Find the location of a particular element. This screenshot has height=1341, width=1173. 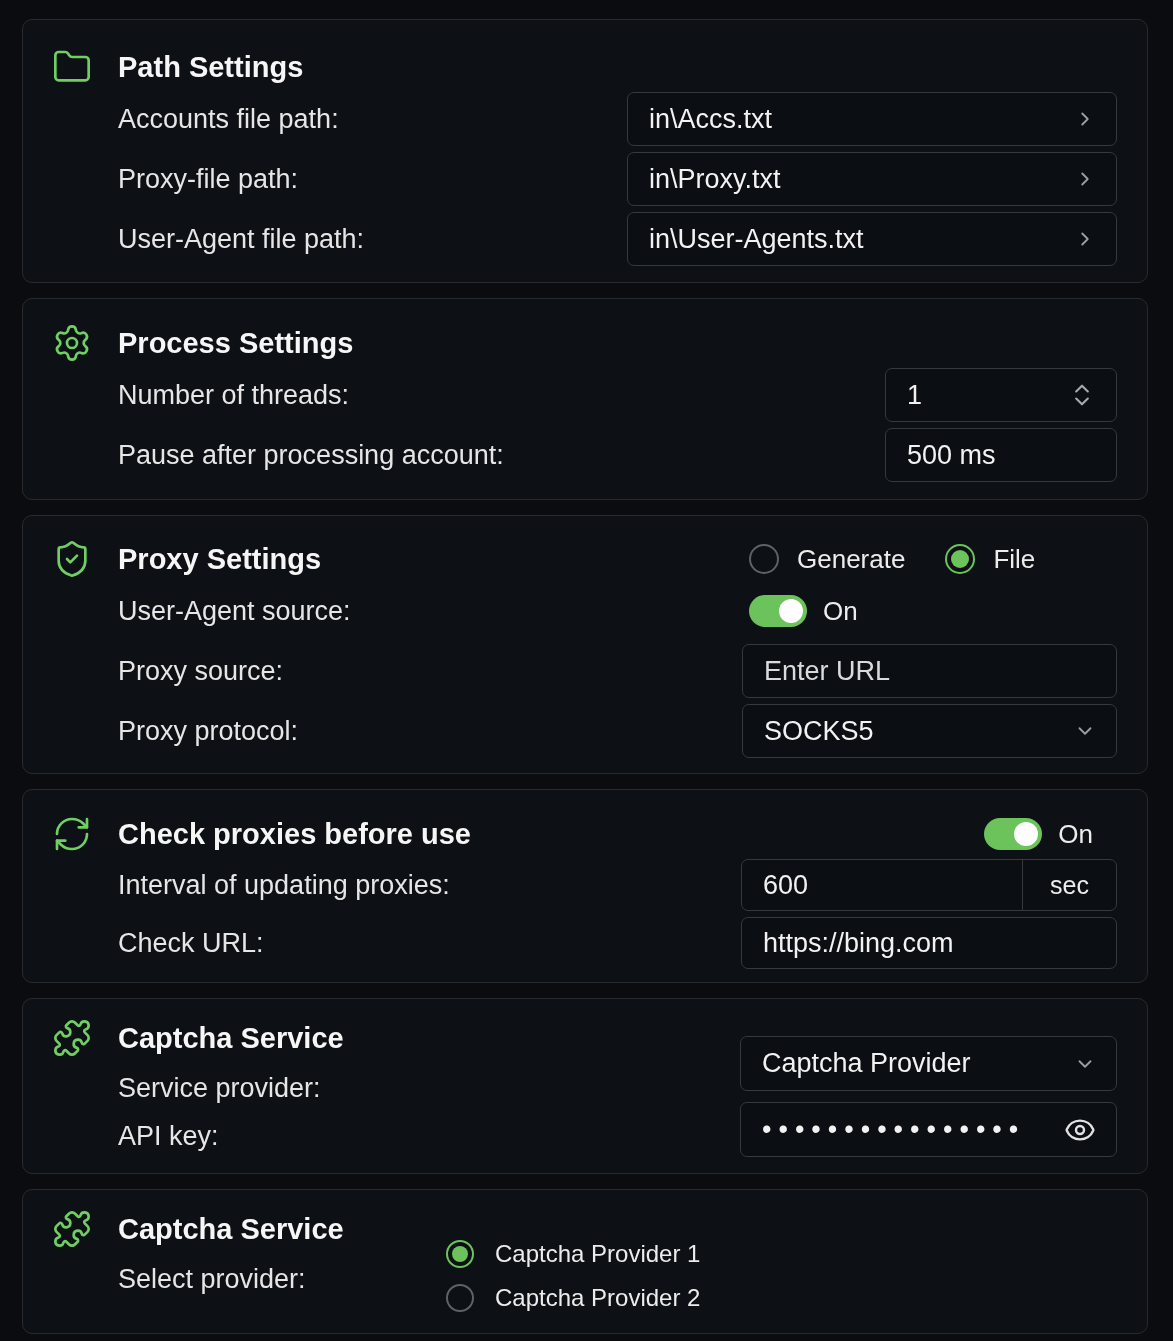

setting-label: Interval of updating proxies: is located at coordinates (284, 885).